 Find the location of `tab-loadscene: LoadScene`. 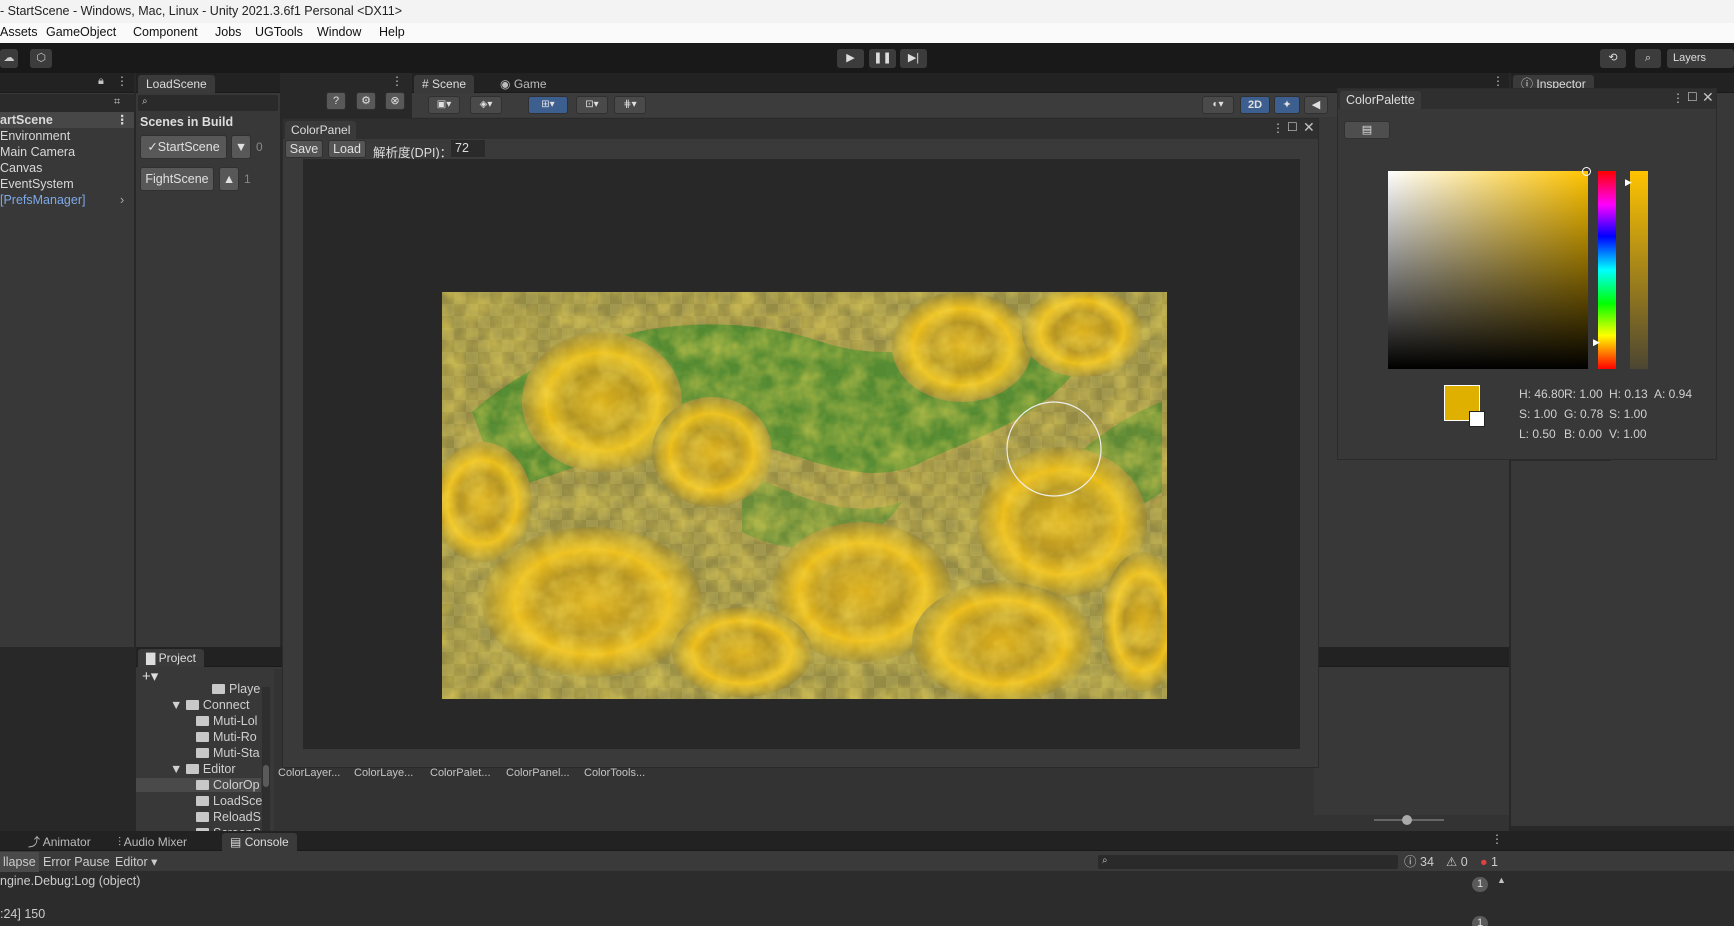

tab-loadscene: LoadScene is located at coordinates (176, 84).